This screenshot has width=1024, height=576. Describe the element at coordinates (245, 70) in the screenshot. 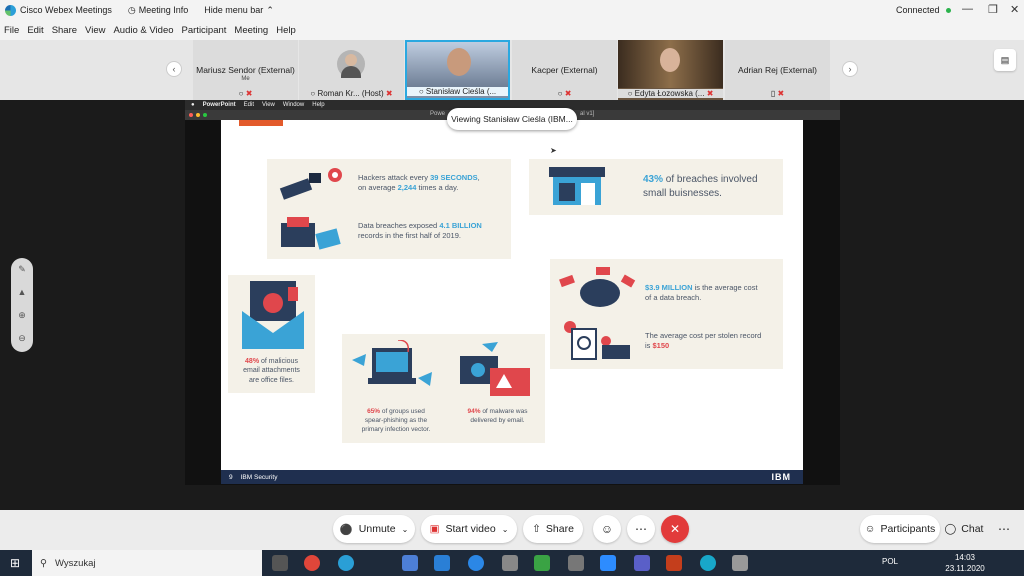

I see `participant-tile: Mariusz Sendor (External) Me ○ ✖` at that location.